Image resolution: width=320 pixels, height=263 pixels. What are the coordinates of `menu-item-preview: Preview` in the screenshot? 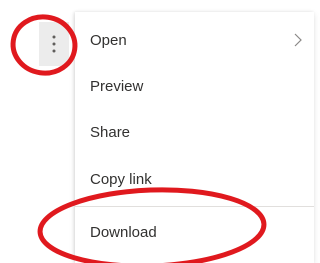 It's located at (194, 86).